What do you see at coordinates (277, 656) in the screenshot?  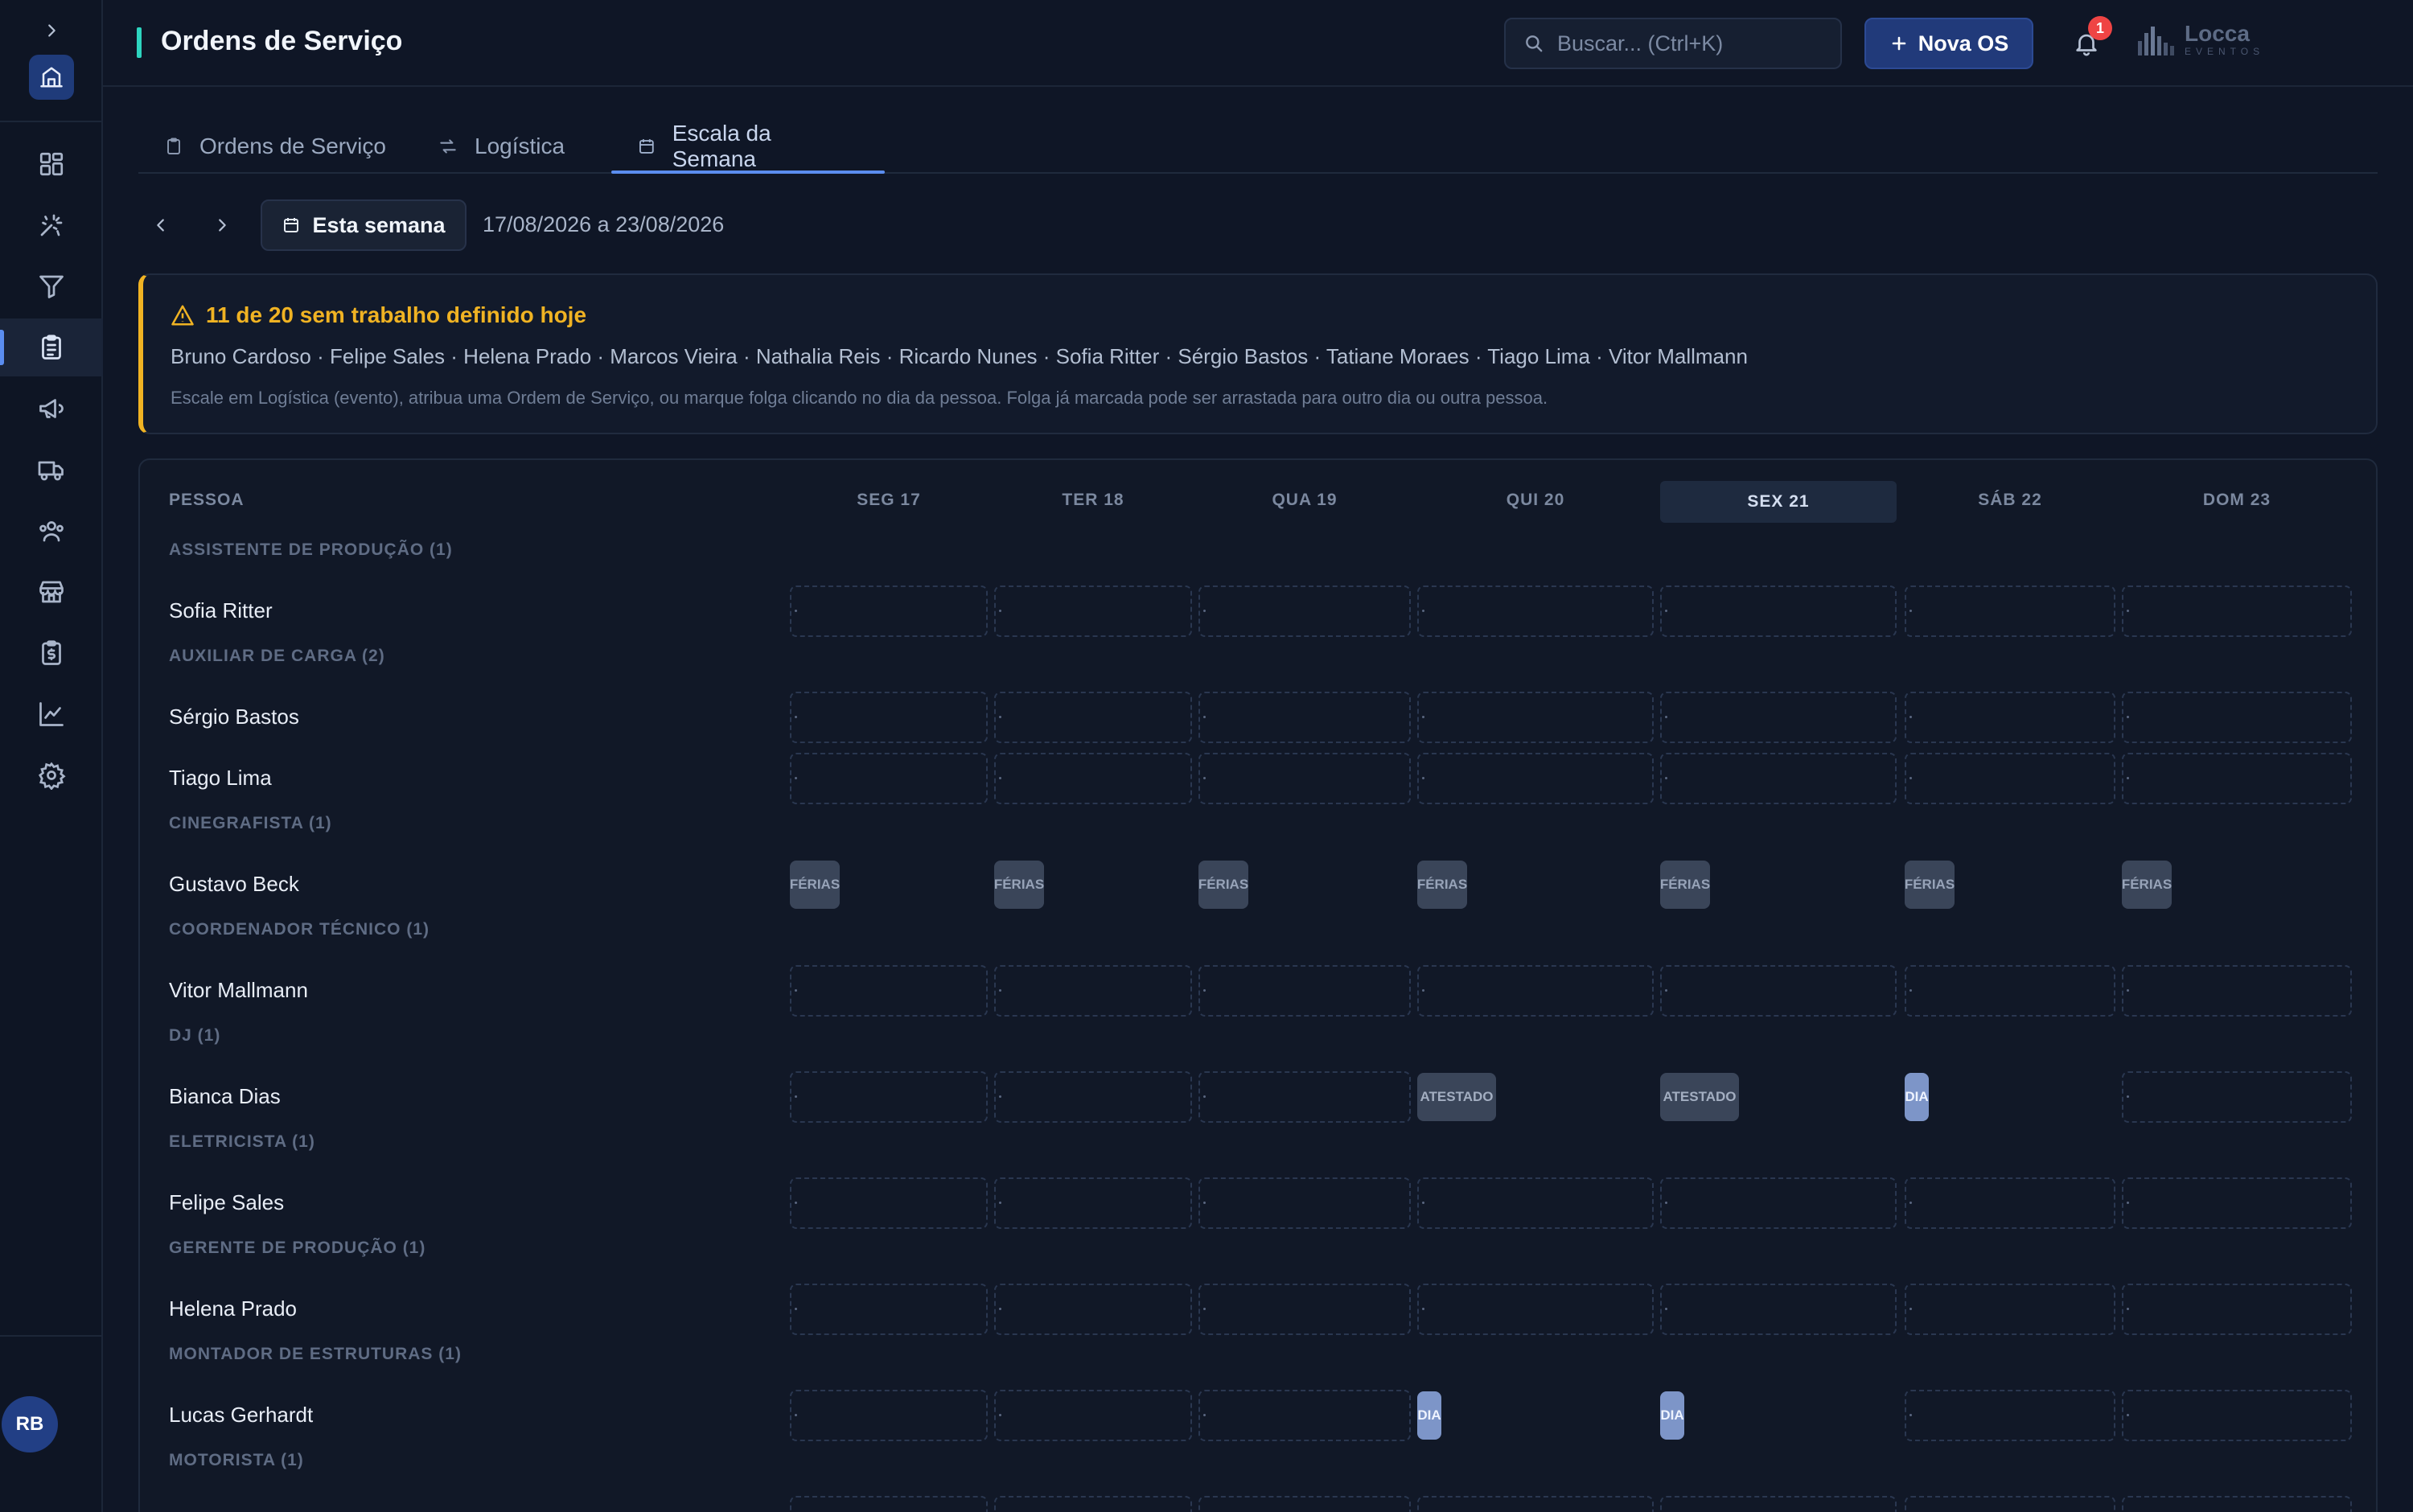 I see `group-label: AUXILIAR DE CARGA (2)` at bounding box center [277, 656].